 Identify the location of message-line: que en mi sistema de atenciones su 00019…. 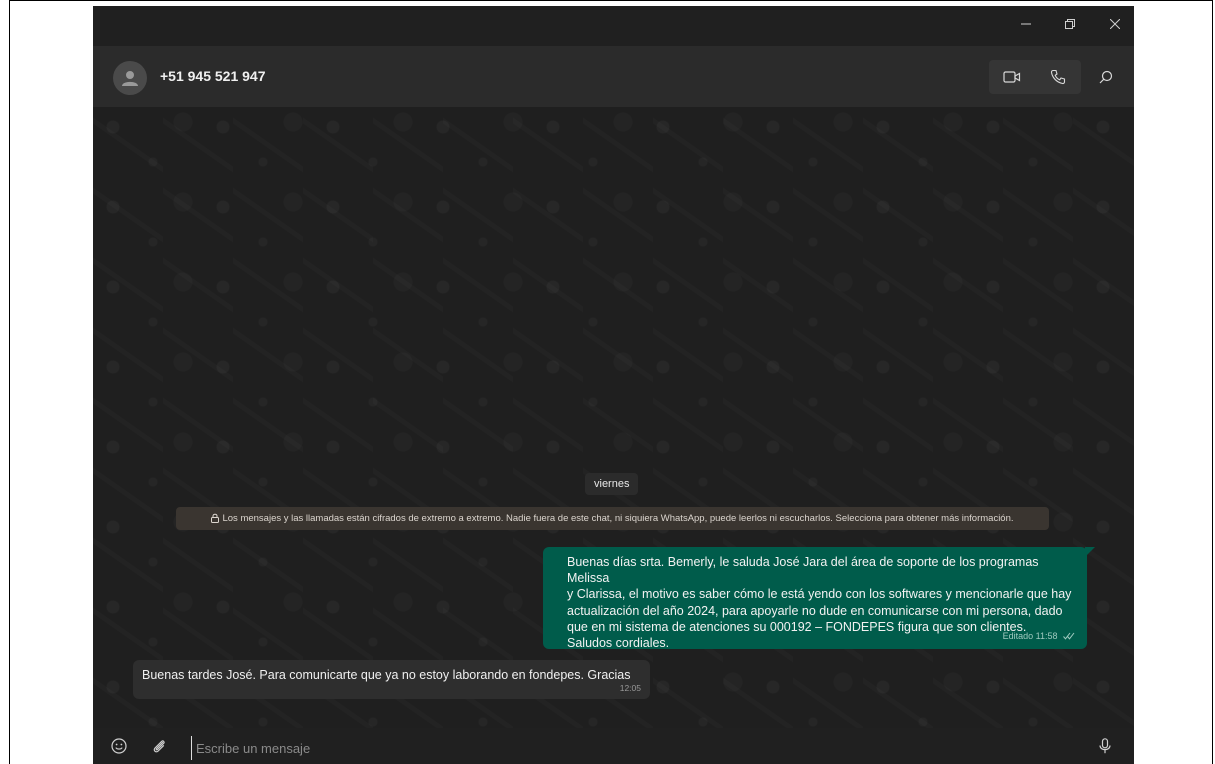
(797, 626).